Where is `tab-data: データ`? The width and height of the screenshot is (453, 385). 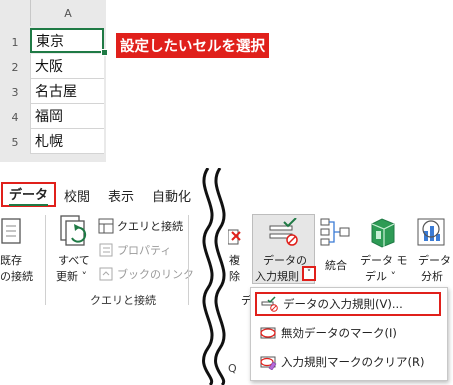
tab-data: データ is located at coordinates (28, 194).